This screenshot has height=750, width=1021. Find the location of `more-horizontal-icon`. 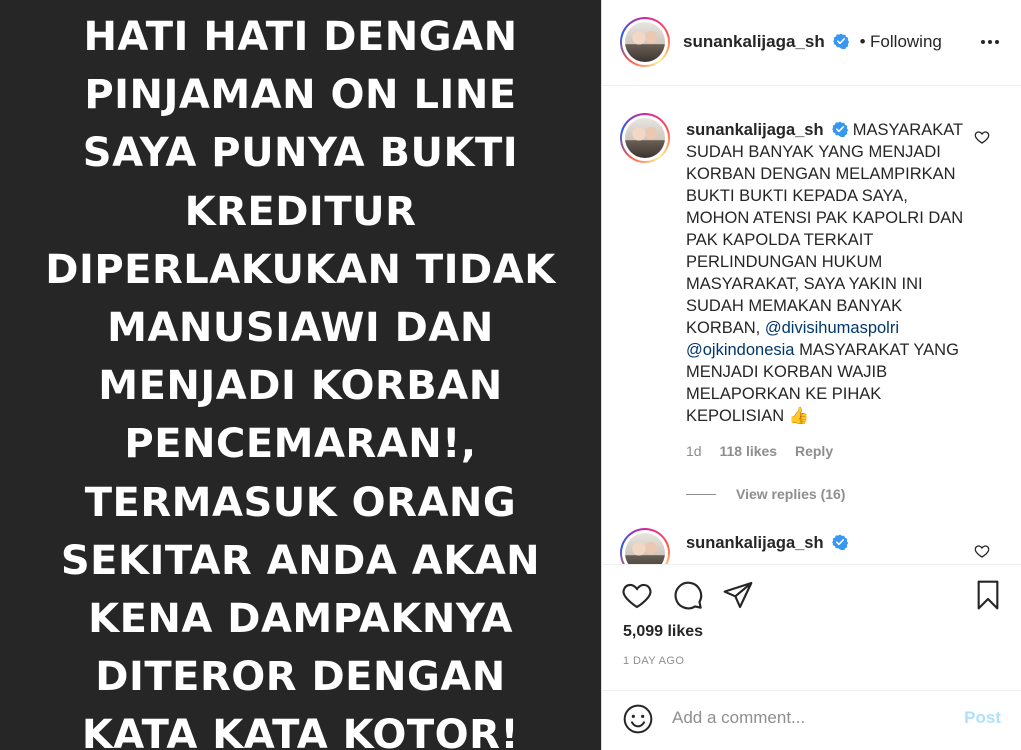

more-horizontal-icon is located at coordinates (990, 42).